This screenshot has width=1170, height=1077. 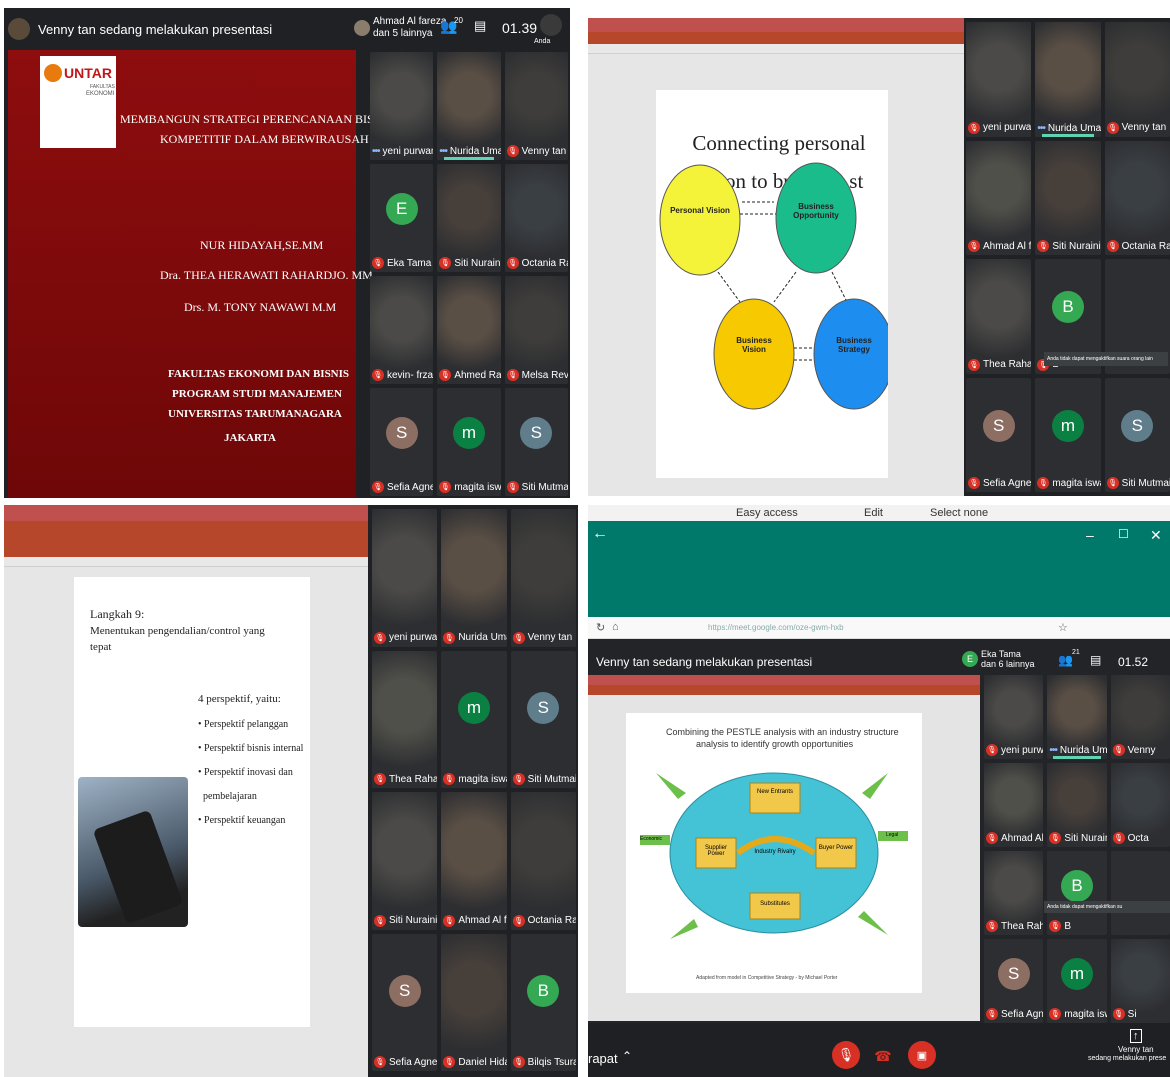 I want to click on bookmark-icon: ☆, so click(x=1063, y=627).